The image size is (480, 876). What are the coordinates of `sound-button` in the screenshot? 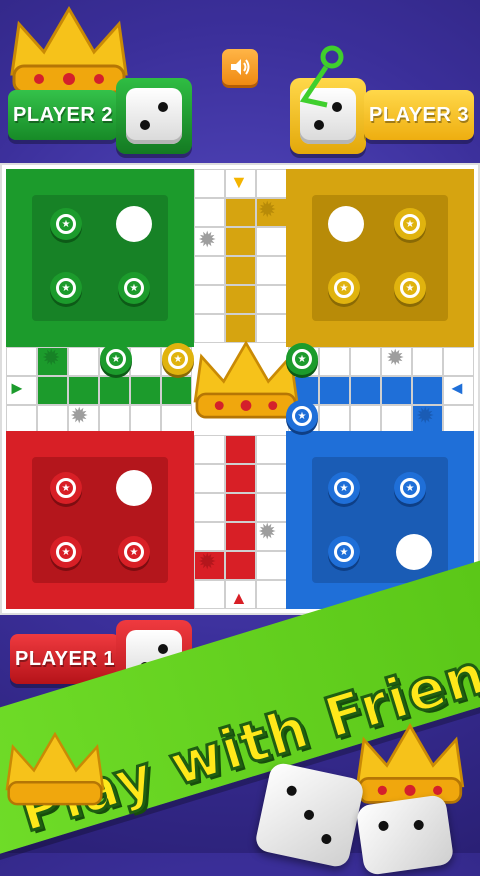 It's located at (240, 67).